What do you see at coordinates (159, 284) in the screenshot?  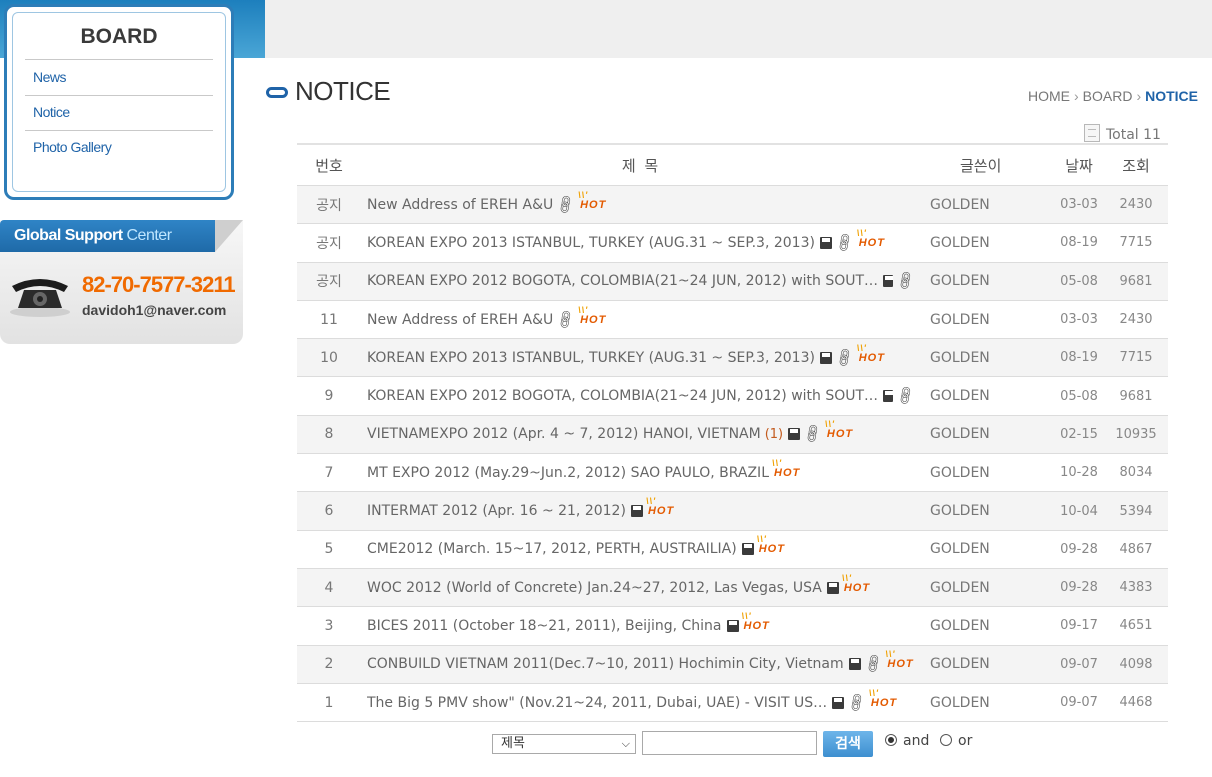 I see `support-phone-number: 82-70-7577-3211` at bounding box center [159, 284].